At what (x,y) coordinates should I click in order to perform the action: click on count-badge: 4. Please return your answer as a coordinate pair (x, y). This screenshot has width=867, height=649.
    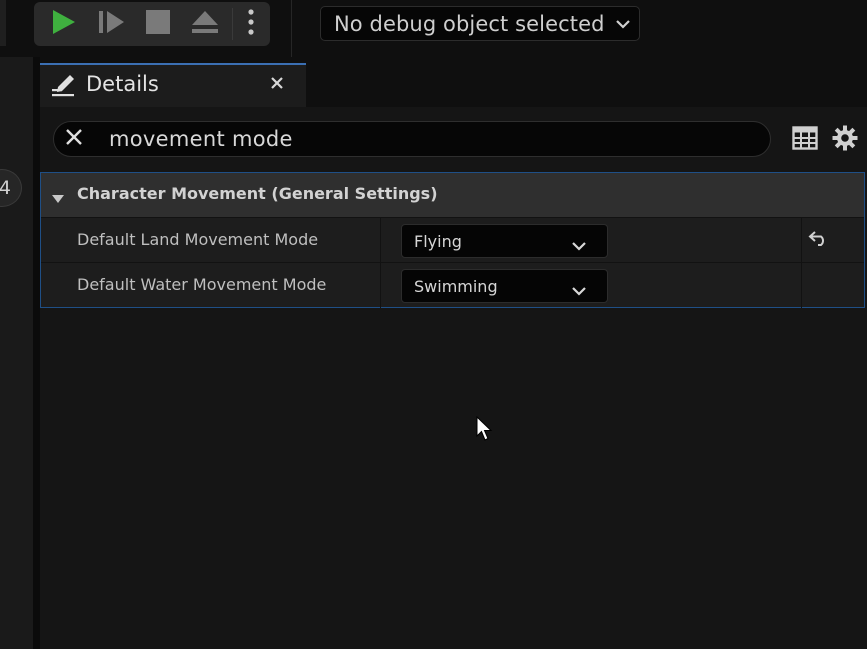
    Looking at the image, I should click on (11, 188).